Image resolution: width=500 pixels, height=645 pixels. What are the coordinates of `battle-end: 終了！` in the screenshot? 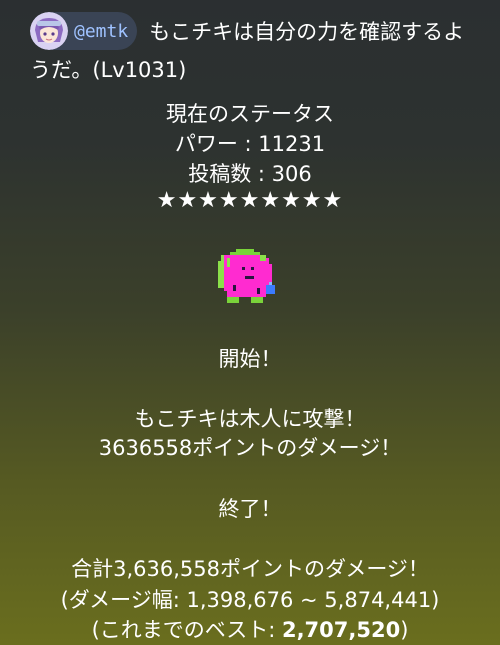 It's located at (250, 509).